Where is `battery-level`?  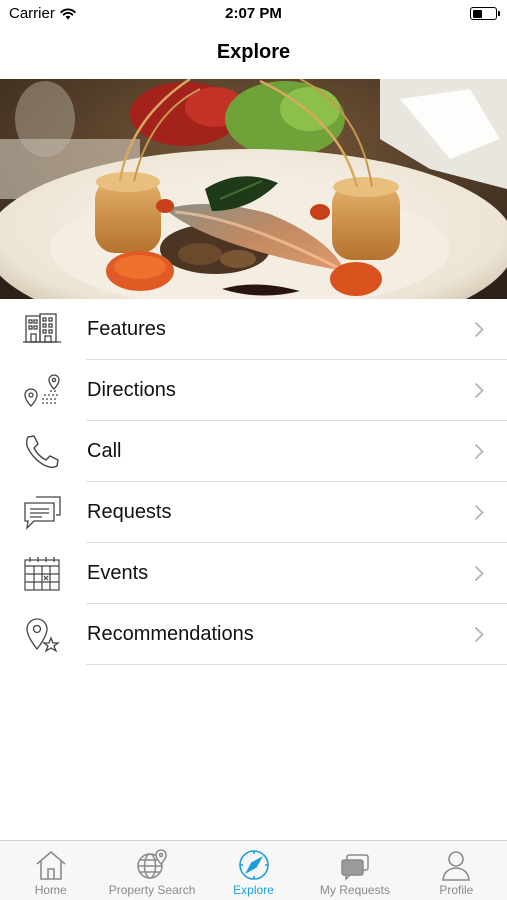
battery-level is located at coordinates (477, 13).